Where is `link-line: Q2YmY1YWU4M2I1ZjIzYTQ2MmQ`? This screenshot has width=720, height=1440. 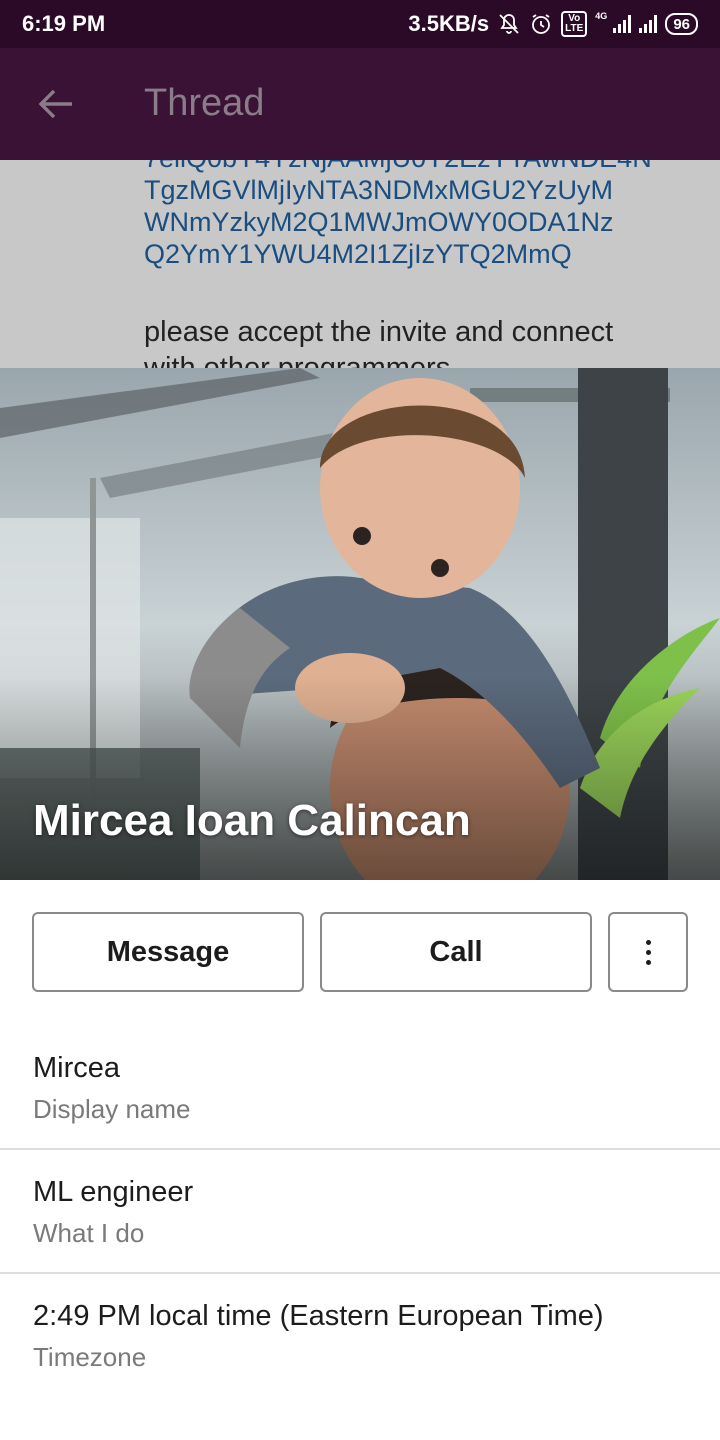
link-line: Q2YmY1YWU4M2I1ZjIzYTQ2MmQ is located at coordinates (358, 254).